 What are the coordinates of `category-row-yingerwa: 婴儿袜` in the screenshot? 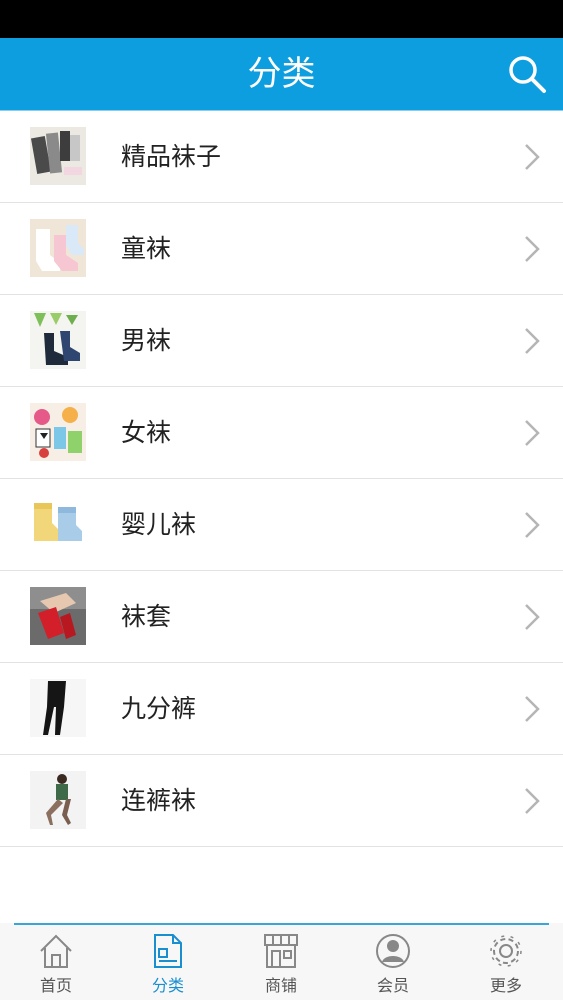 It's located at (281, 525).